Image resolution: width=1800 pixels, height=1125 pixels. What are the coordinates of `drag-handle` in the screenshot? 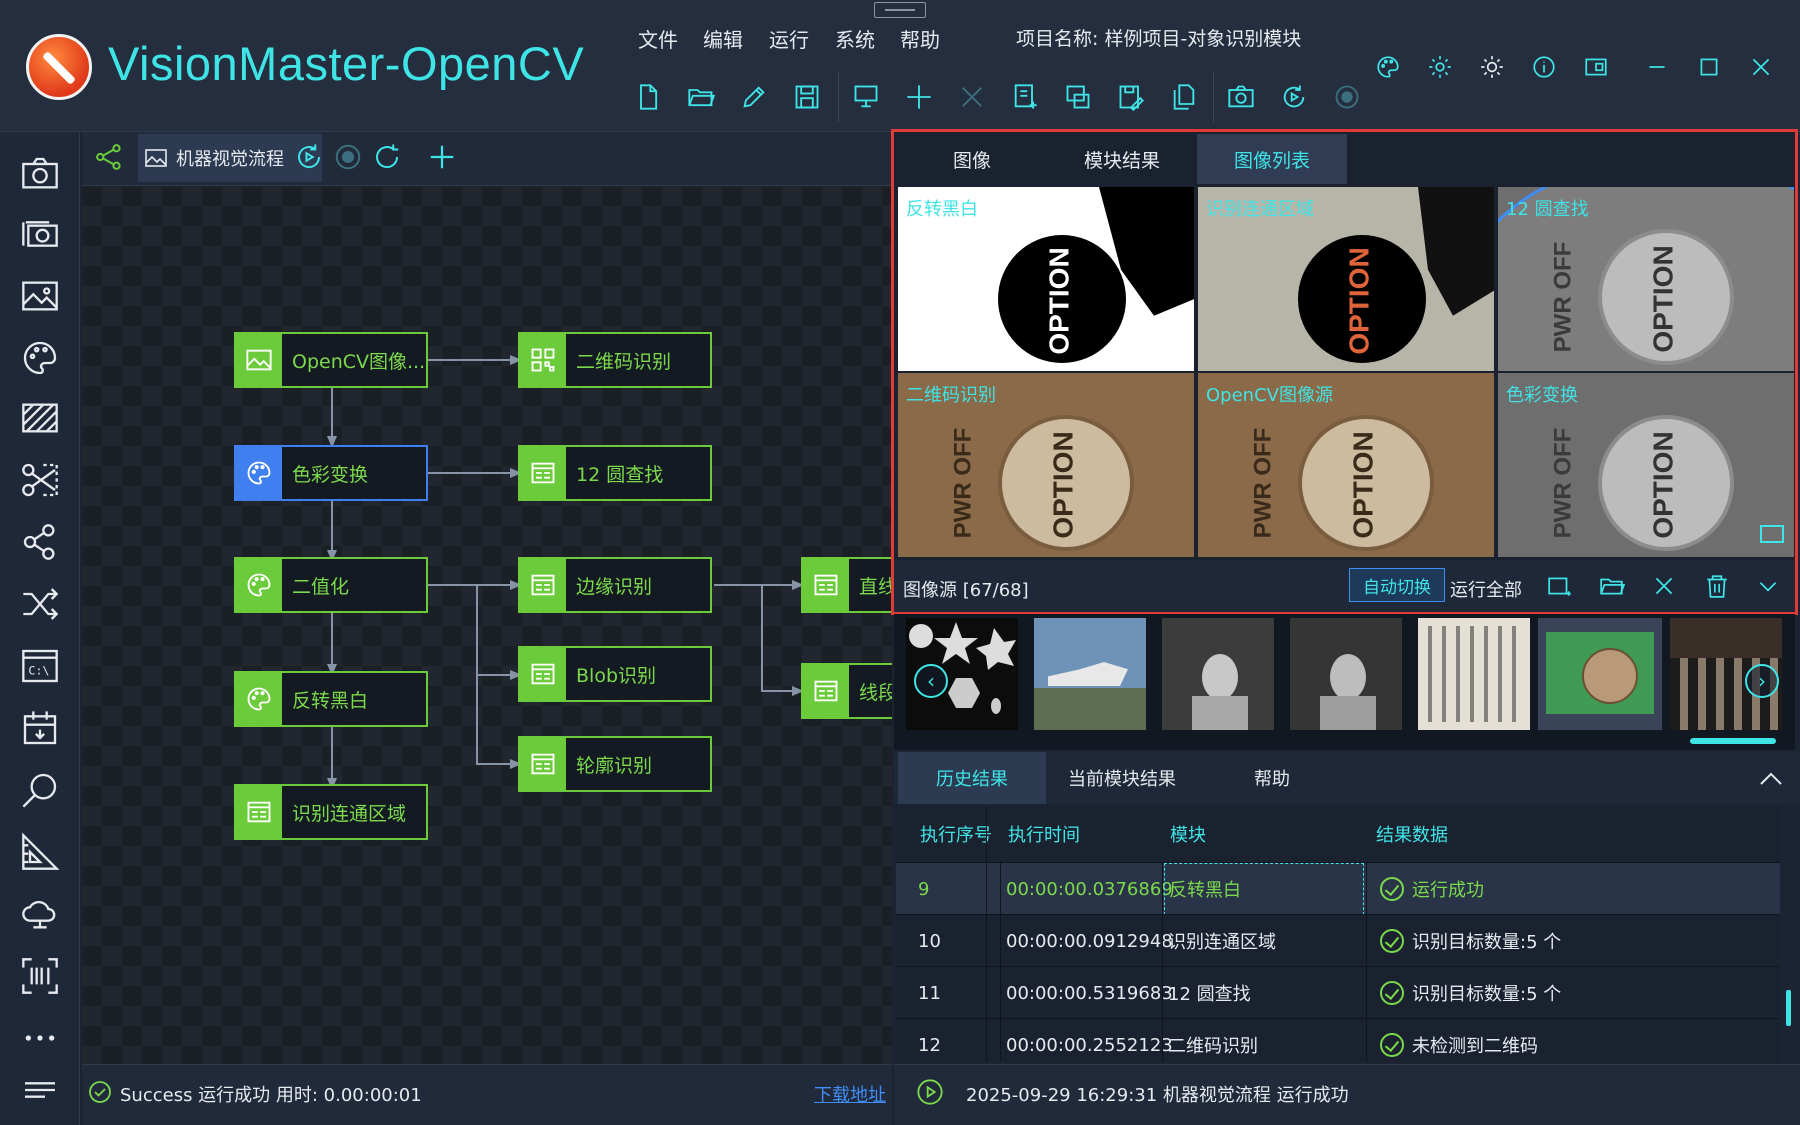 It's located at (900, 10).